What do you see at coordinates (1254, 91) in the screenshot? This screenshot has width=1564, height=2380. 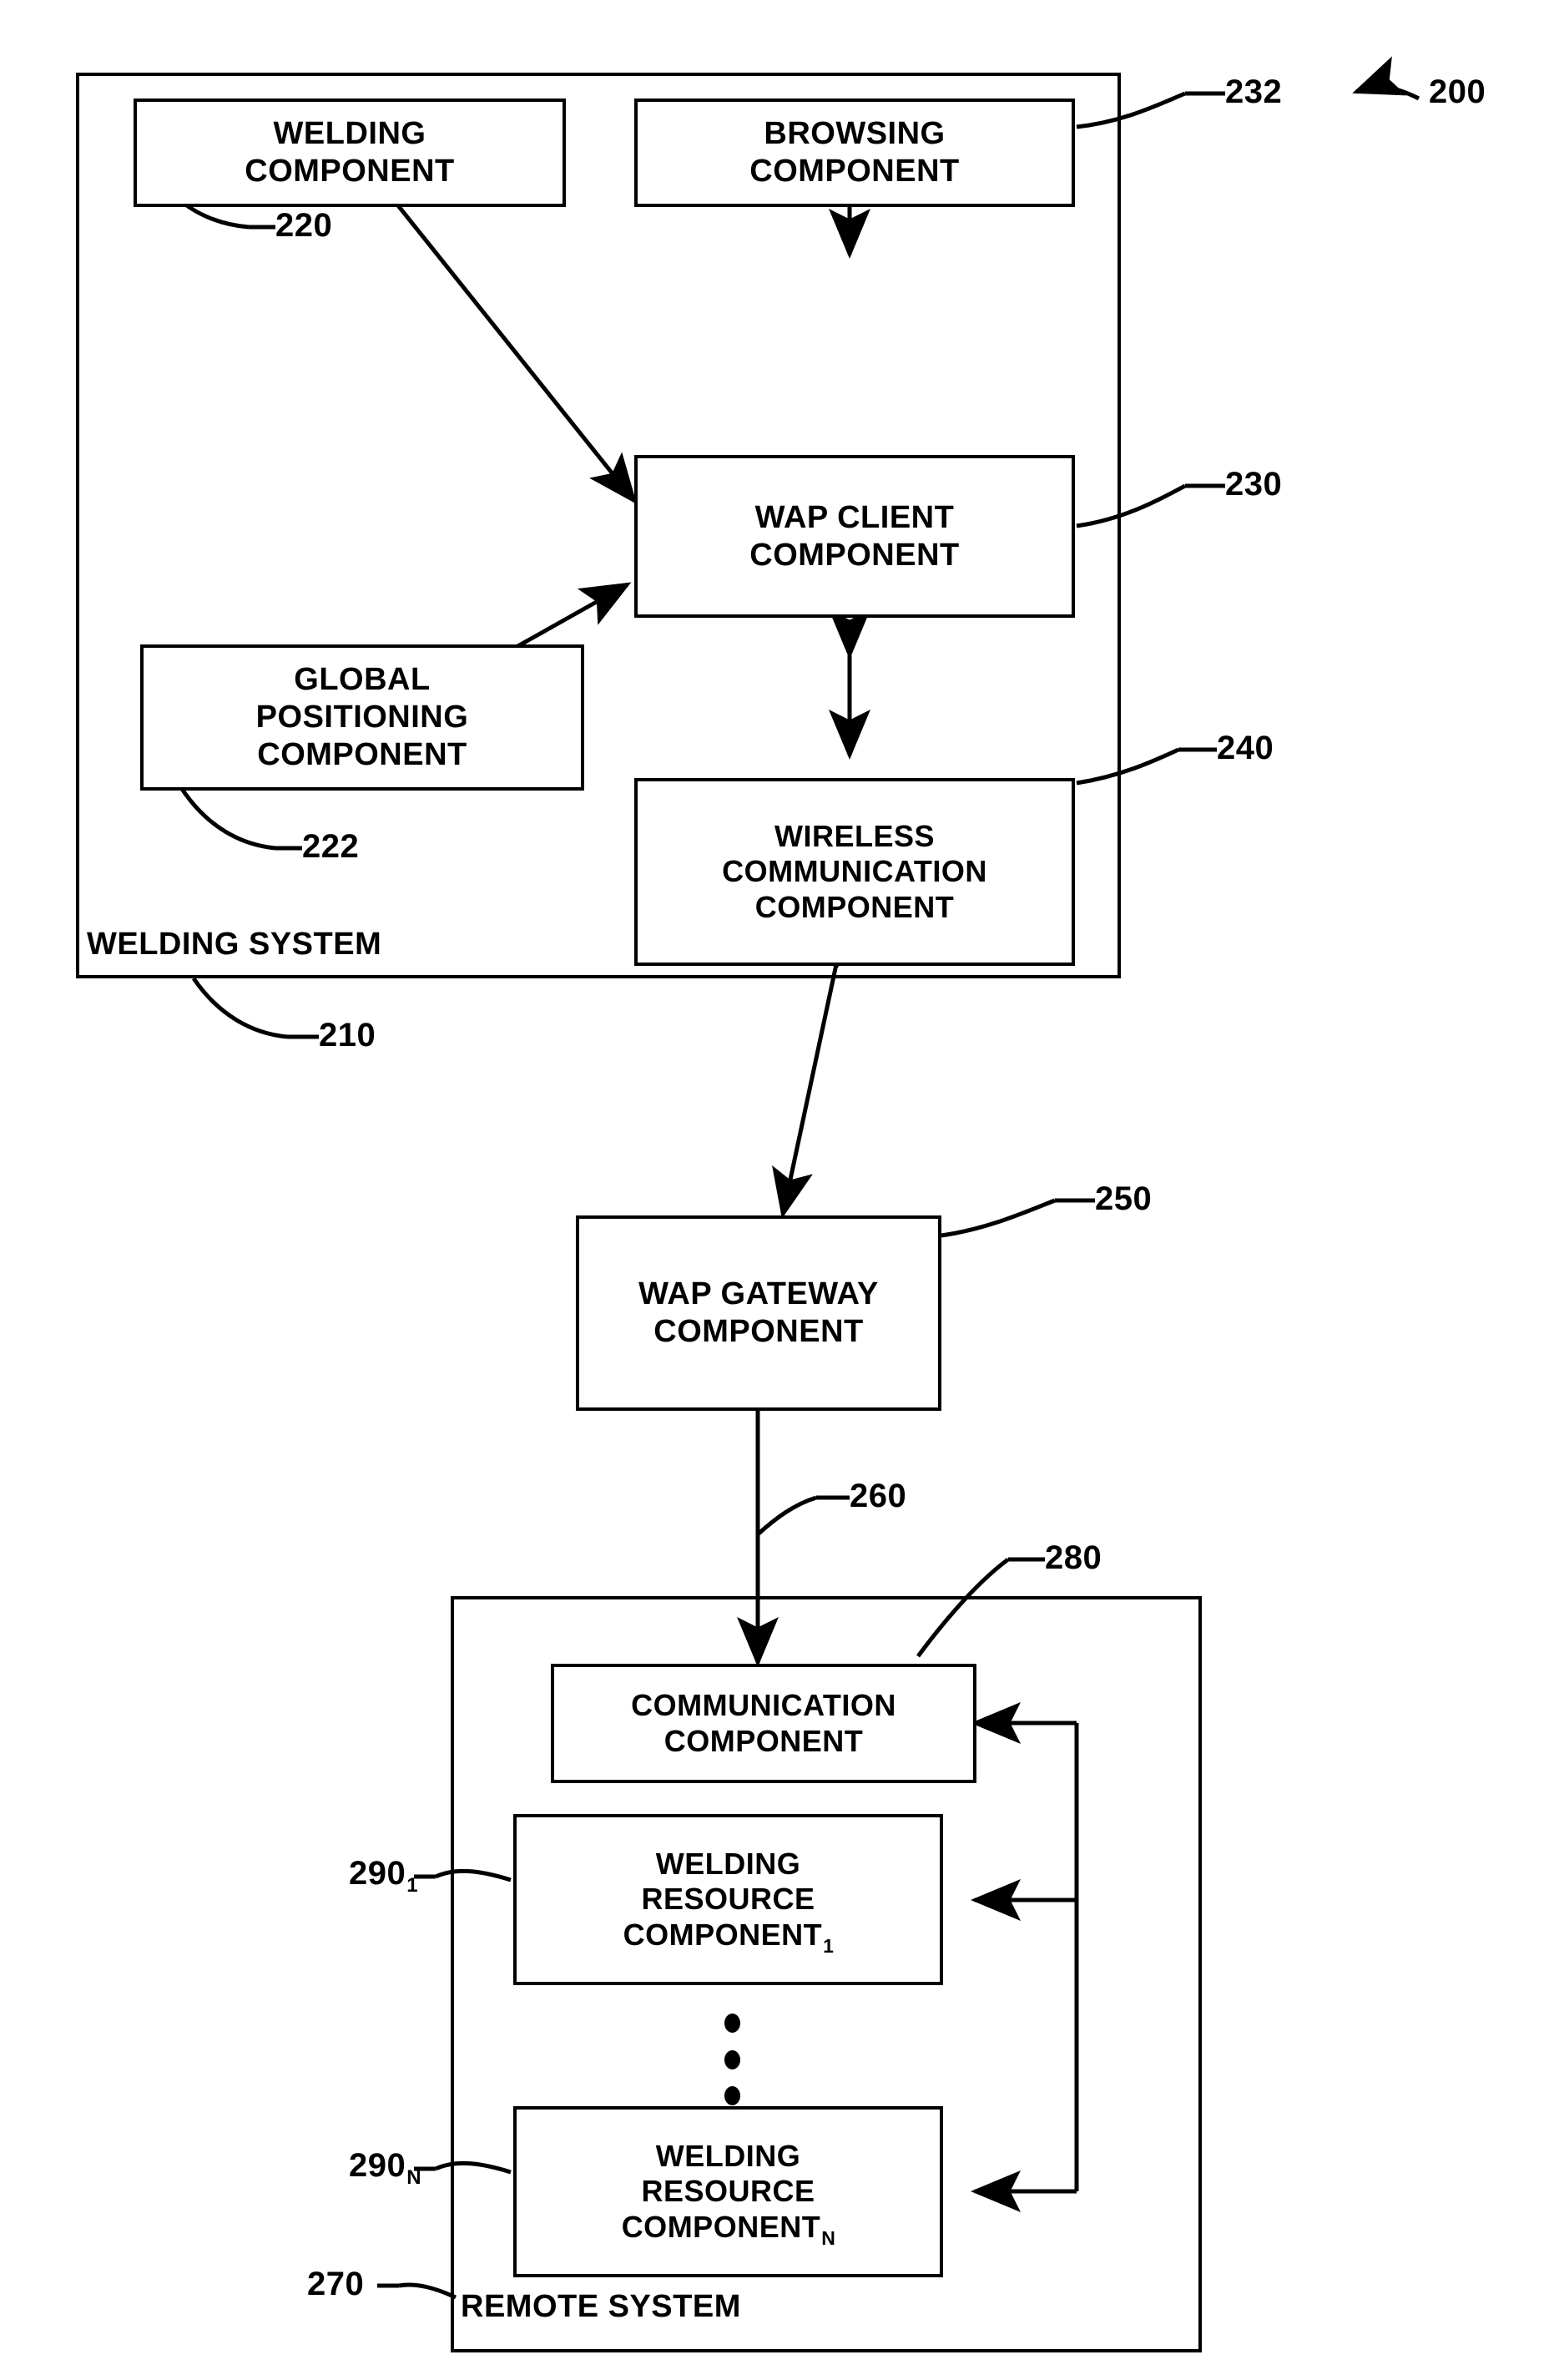 I see `ref-232: 232` at bounding box center [1254, 91].